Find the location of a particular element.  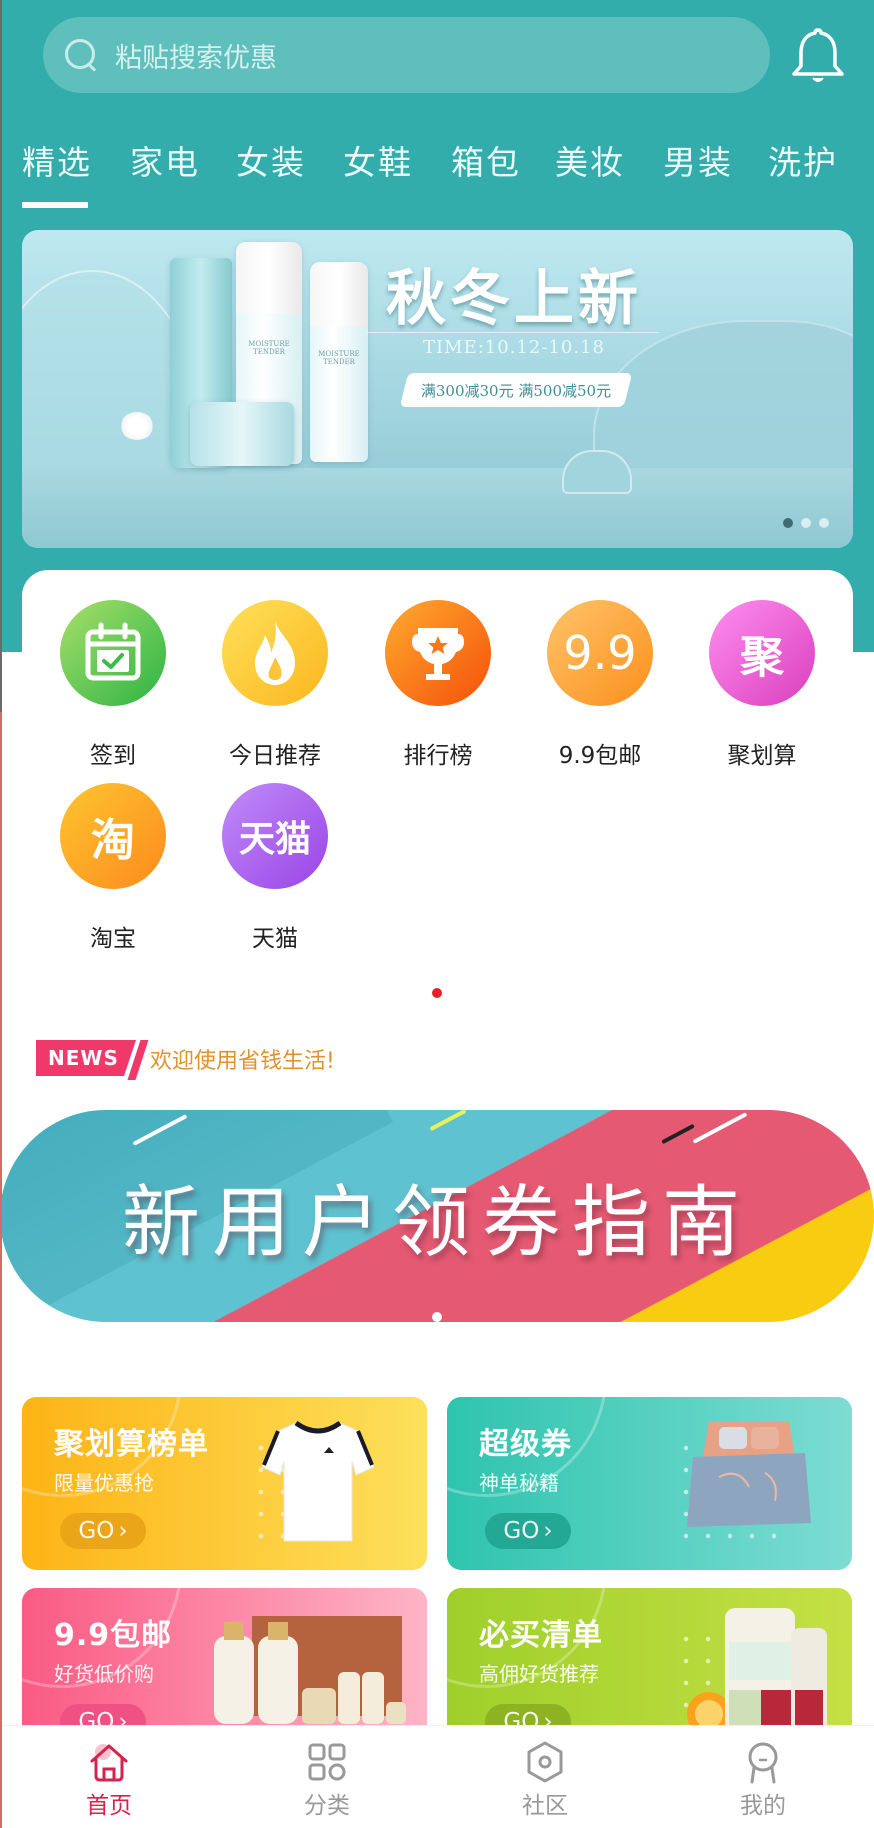

nav-profile: 我的 is located at coordinates (763, 1777).